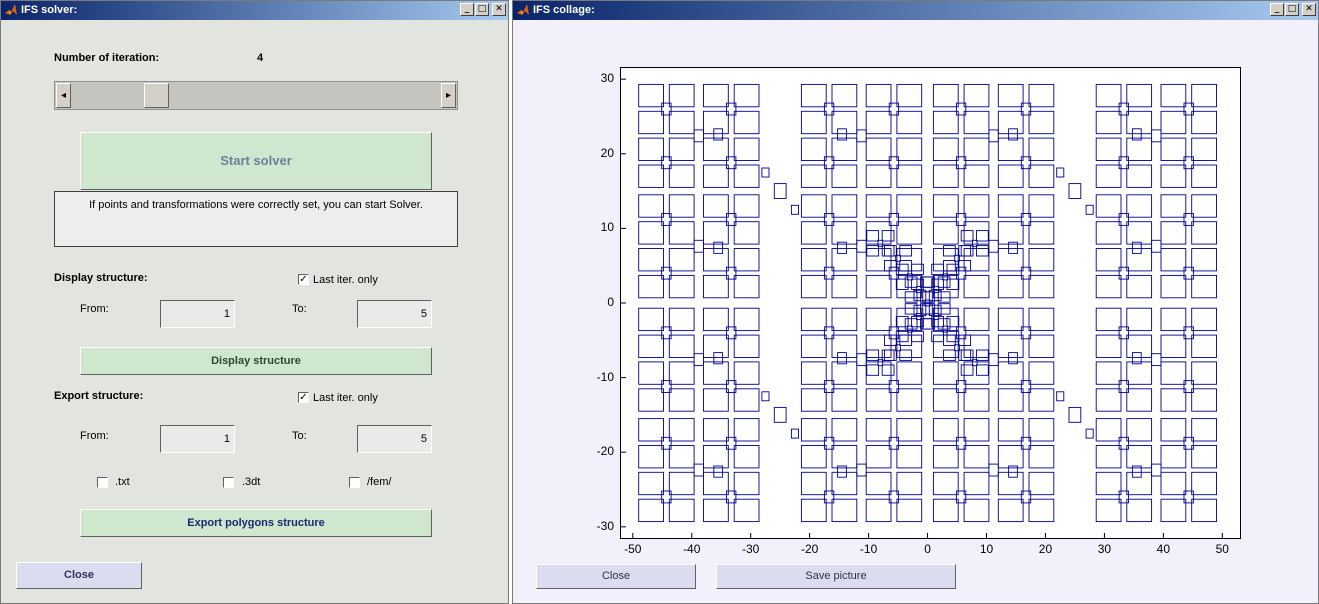 The height and width of the screenshot is (604, 1319). I want to click on display-last-iter-checkbox: ✓, so click(303, 279).